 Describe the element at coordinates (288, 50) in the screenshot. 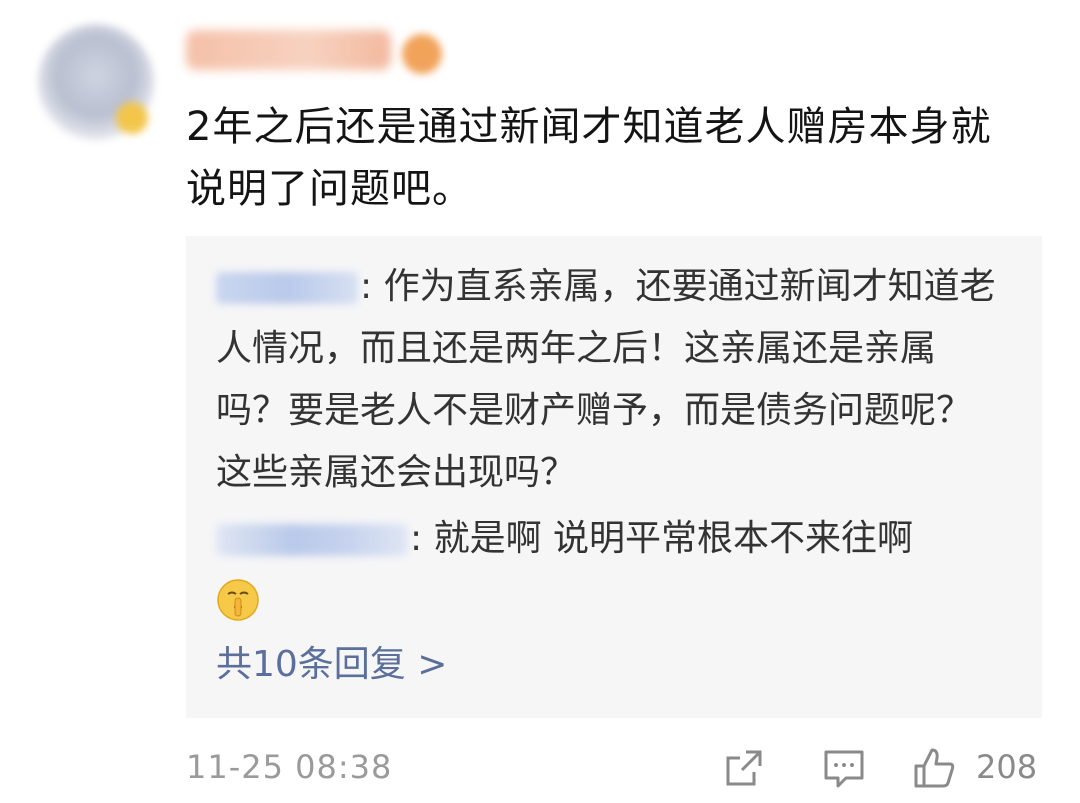

I see `username-blurred` at that location.